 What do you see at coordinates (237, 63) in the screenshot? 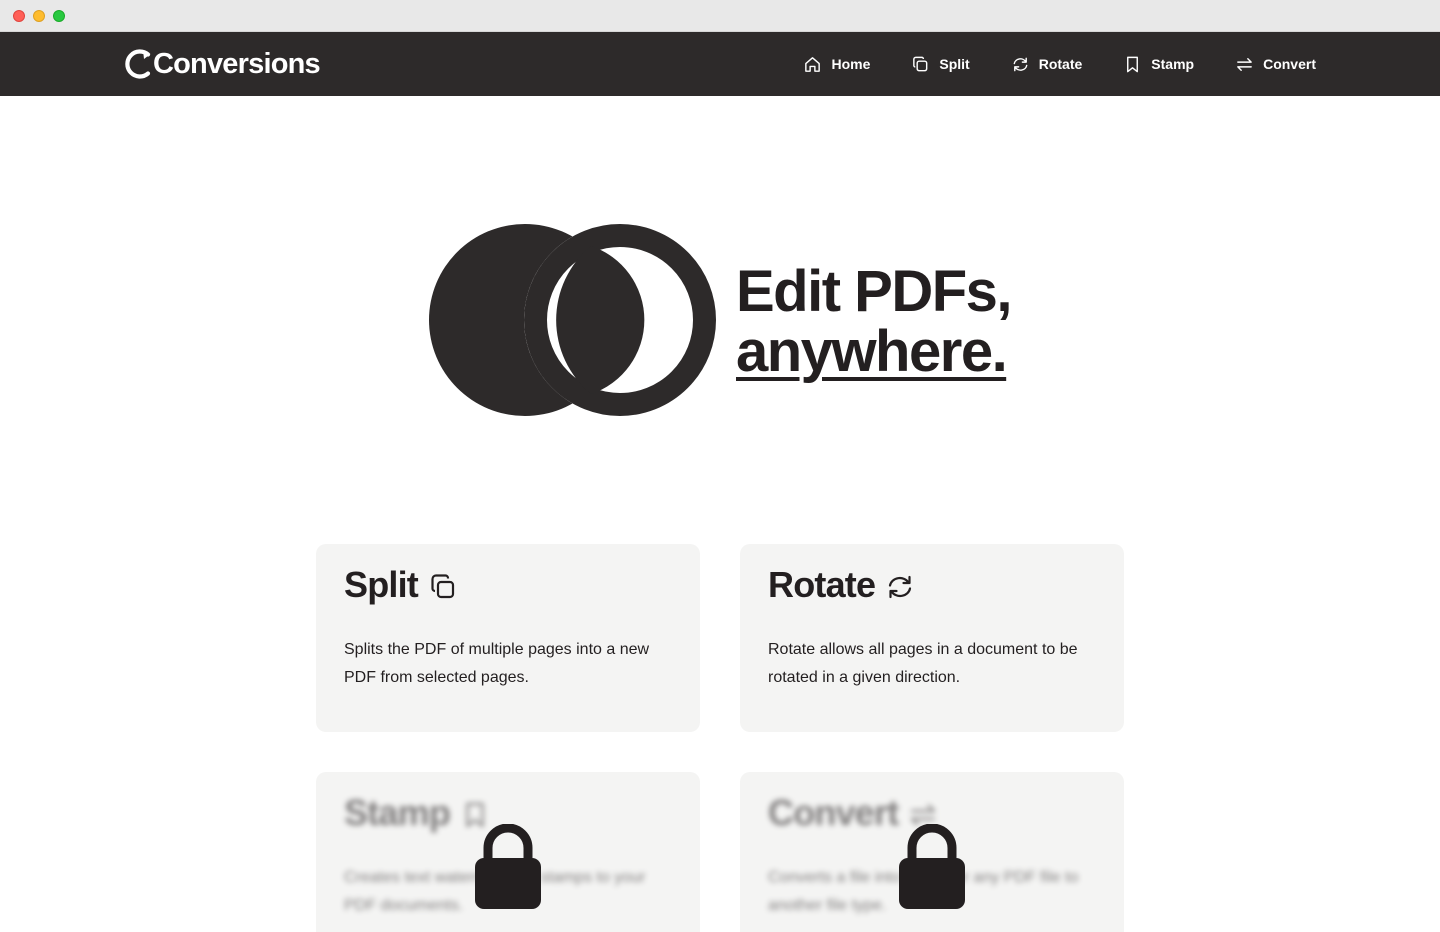
I see `brand-name: Conversions` at bounding box center [237, 63].